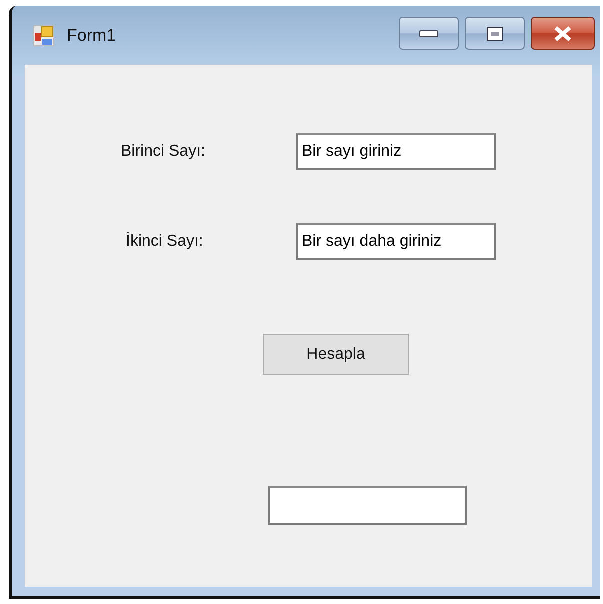 The width and height of the screenshot is (603, 604). I want to click on minimize-icon, so click(429, 34).